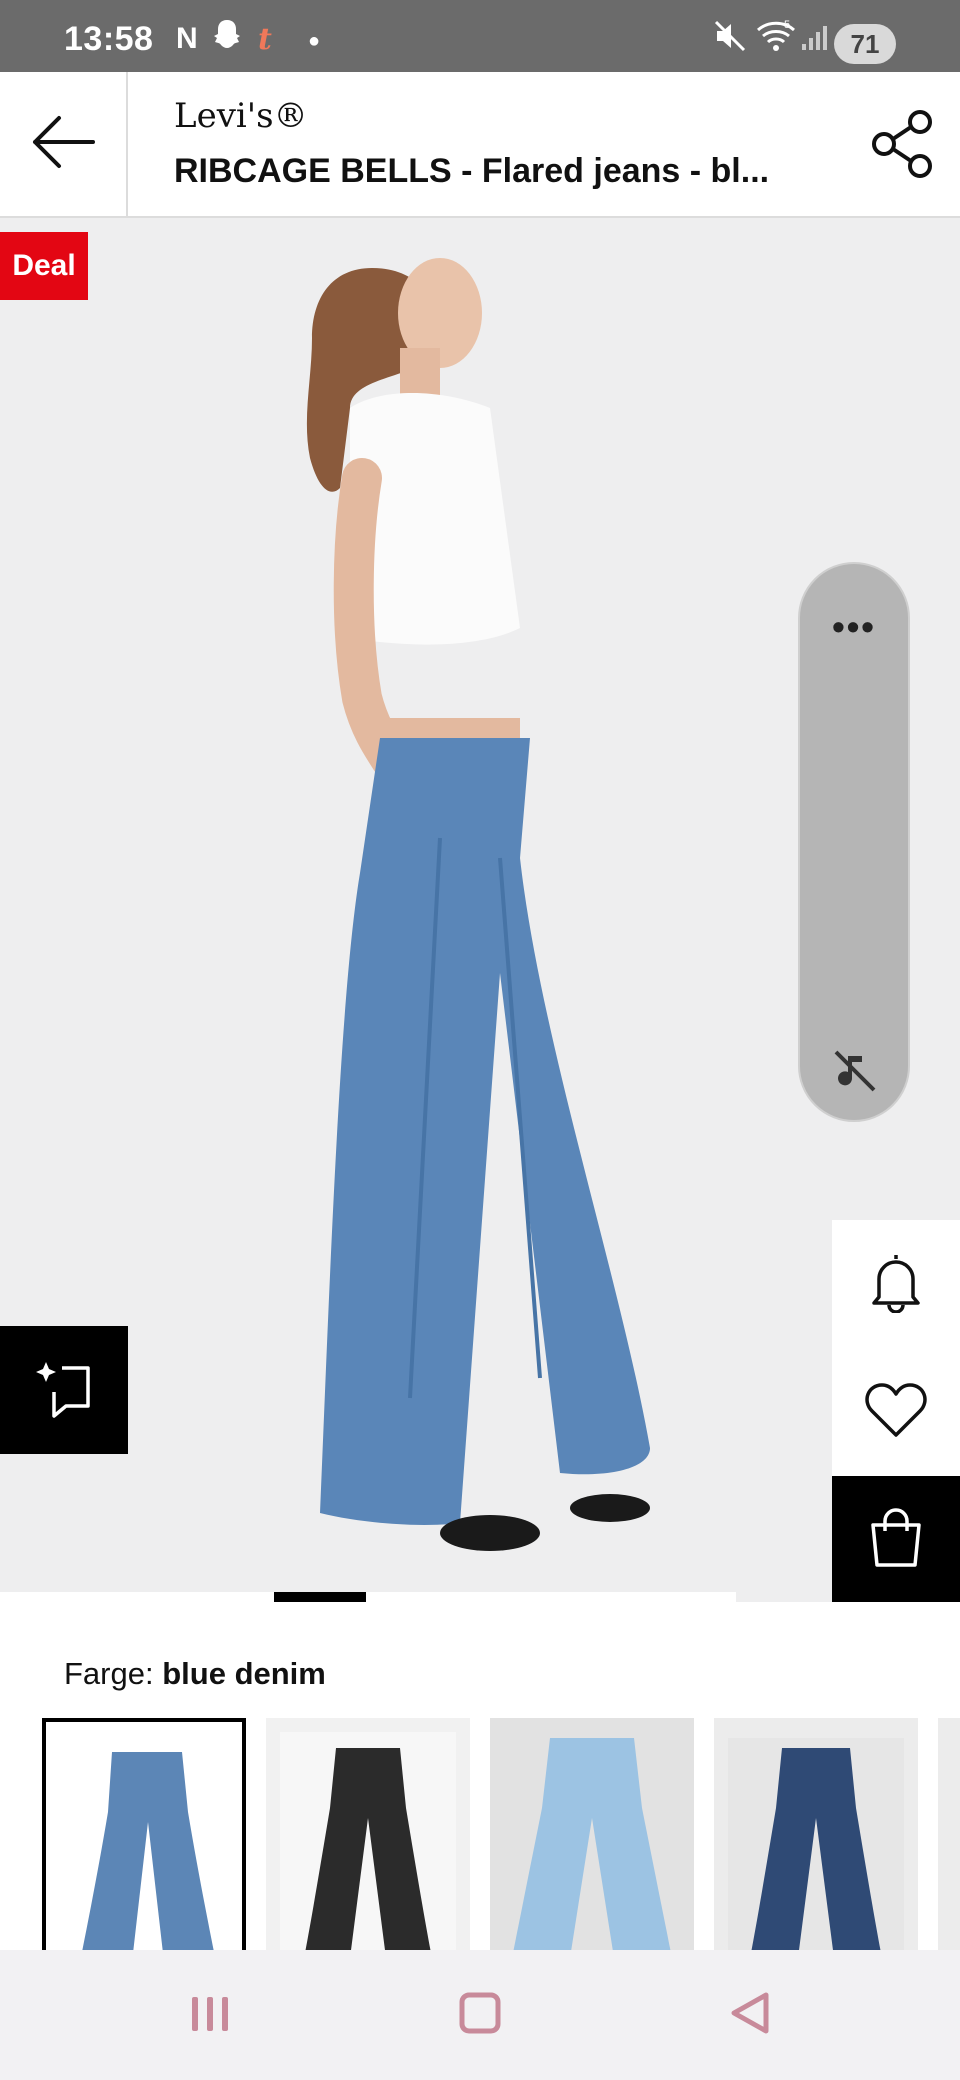 The width and height of the screenshot is (960, 2080). Describe the element at coordinates (480, 36) in the screenshot. I see `status-bar: 13:58 N t ● 5 71` at that location.